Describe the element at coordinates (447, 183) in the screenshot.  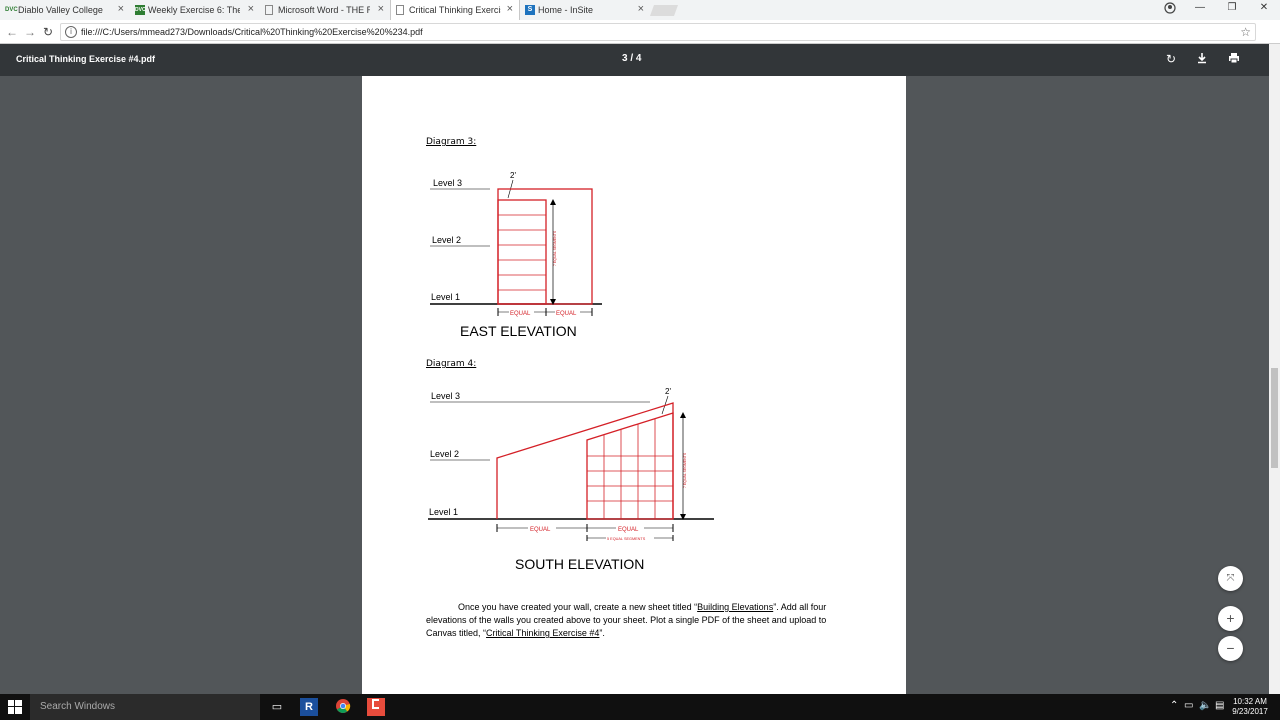
I see `east-level3-label: Level 3` at that location.